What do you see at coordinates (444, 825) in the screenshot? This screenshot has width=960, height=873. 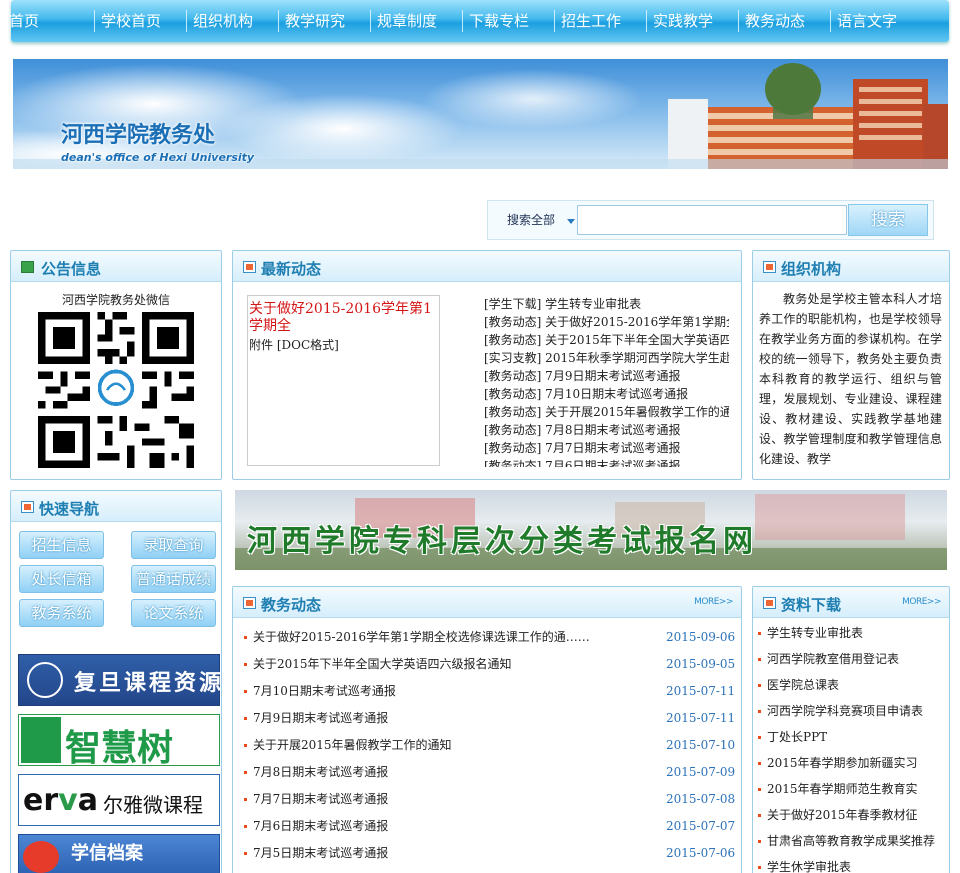 I see `news-row: 7月6日期末考试巡考通报` at bounding box center [444, 825].